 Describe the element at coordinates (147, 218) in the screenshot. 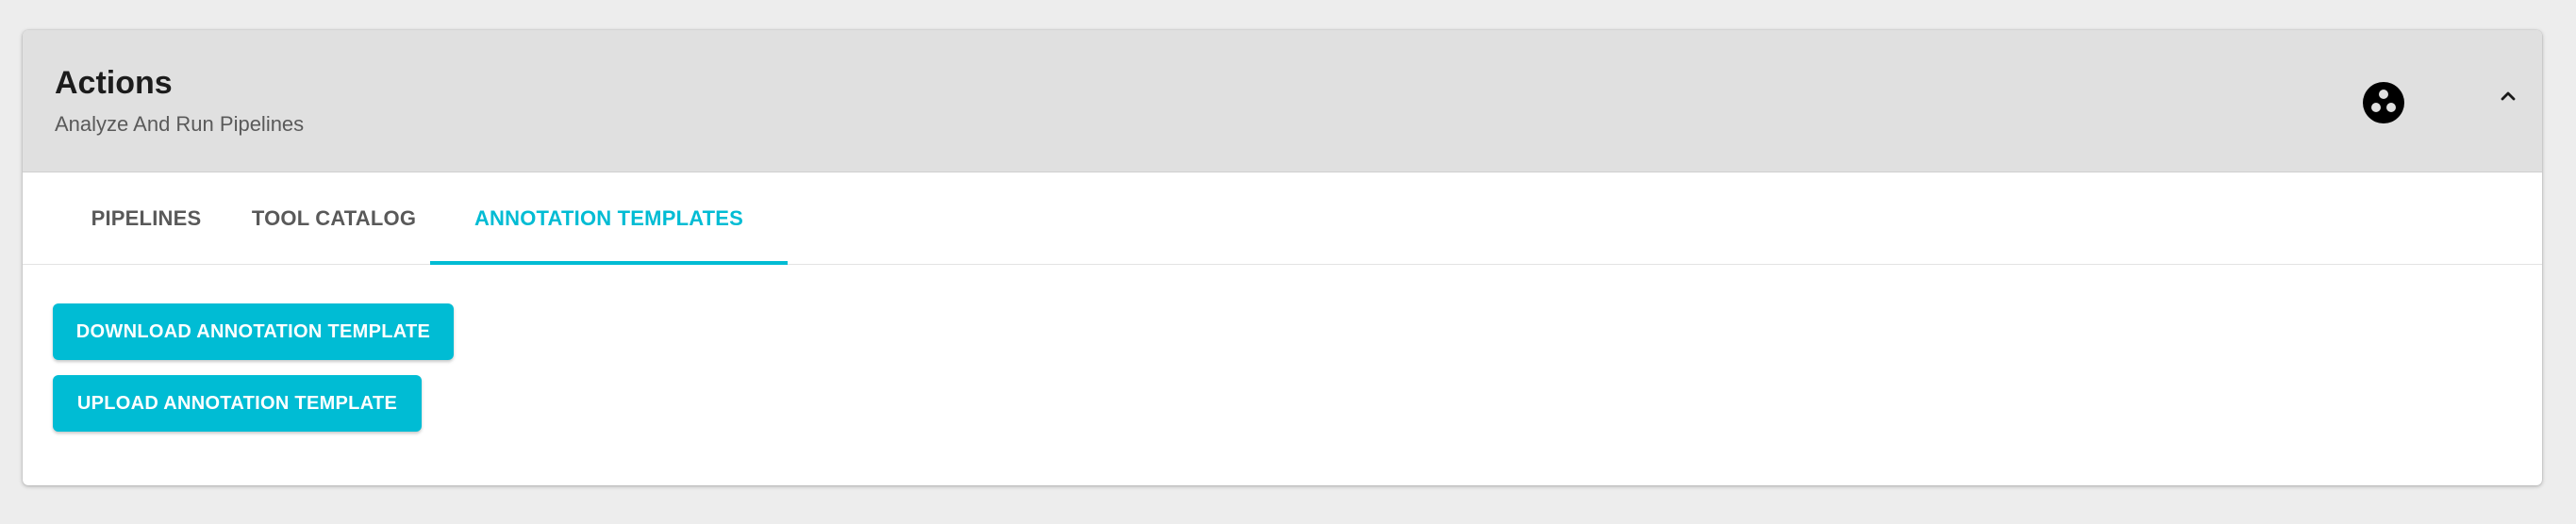

I see `tab-pipelines: PIPELINES` at that location.